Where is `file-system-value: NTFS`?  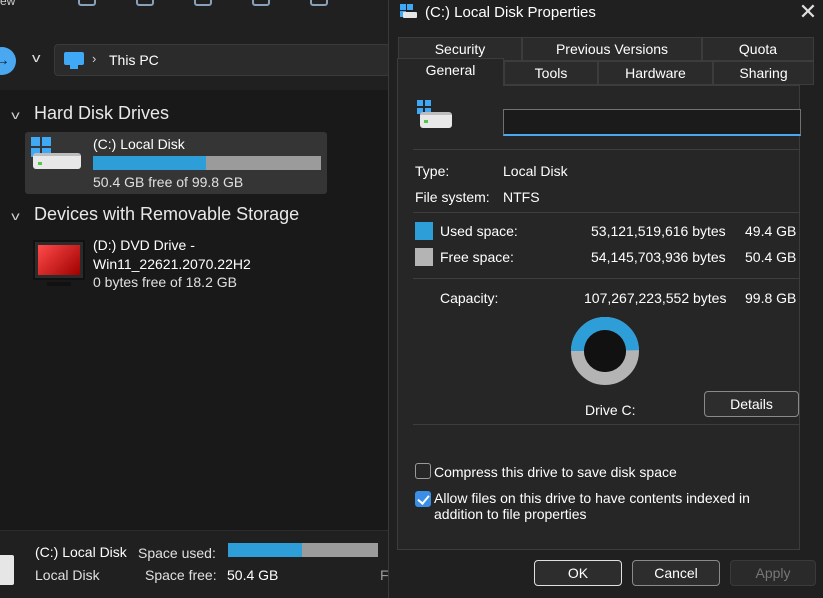 file-system-value: NTFS is located at coordinates (521, 197).